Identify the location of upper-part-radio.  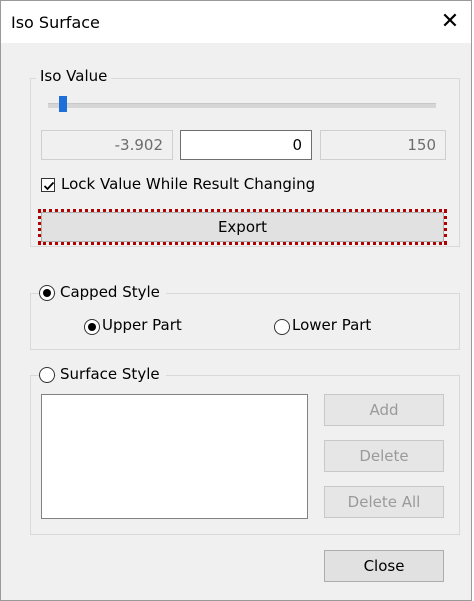
(92, 327).